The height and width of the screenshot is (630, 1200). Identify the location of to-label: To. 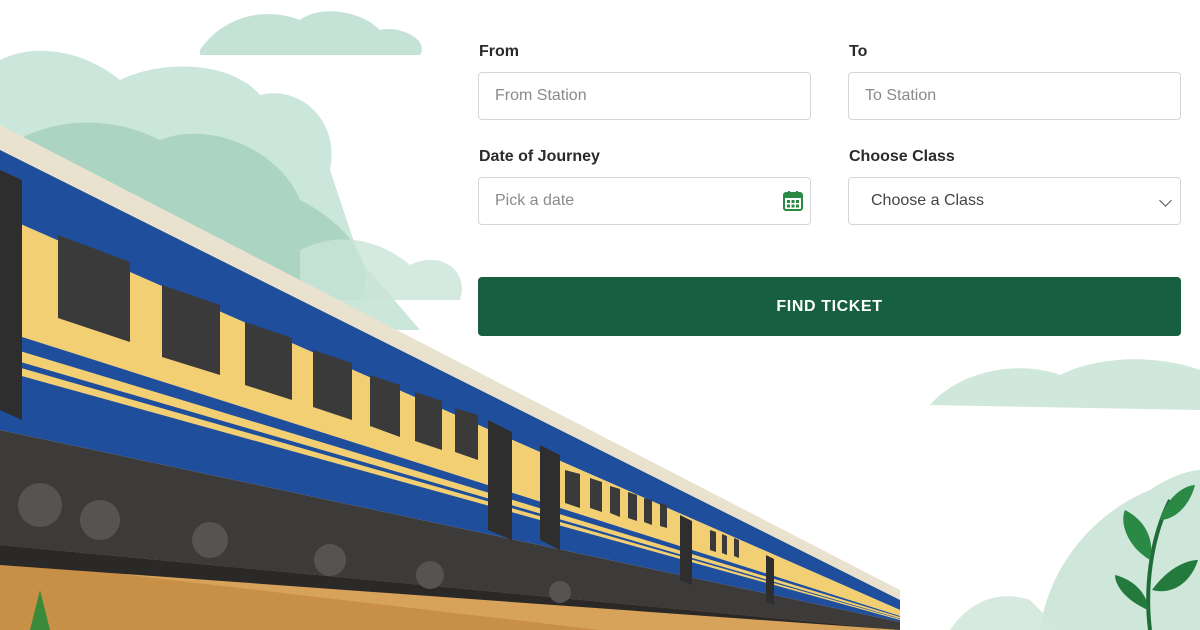
(858, 51).